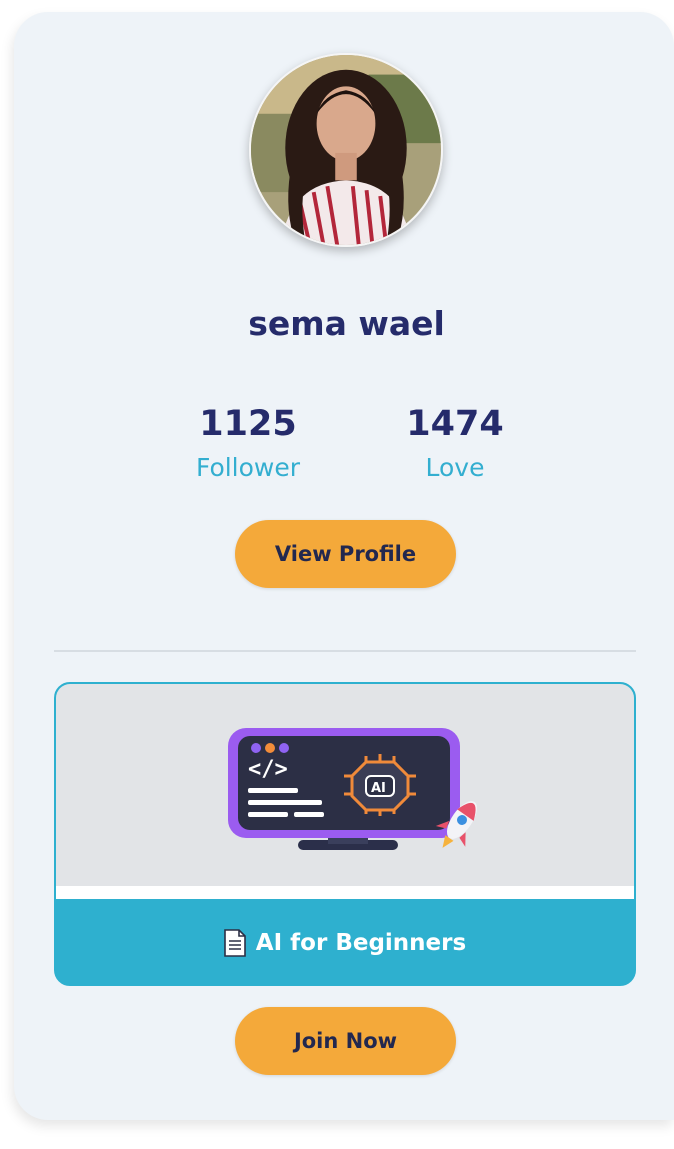 Image resolution: width=674 pixels, height=1149 pixels. What do you see at coordinates (234, 942) in the screenshot?
I see `document-icon` at bounding box center [234, 942].